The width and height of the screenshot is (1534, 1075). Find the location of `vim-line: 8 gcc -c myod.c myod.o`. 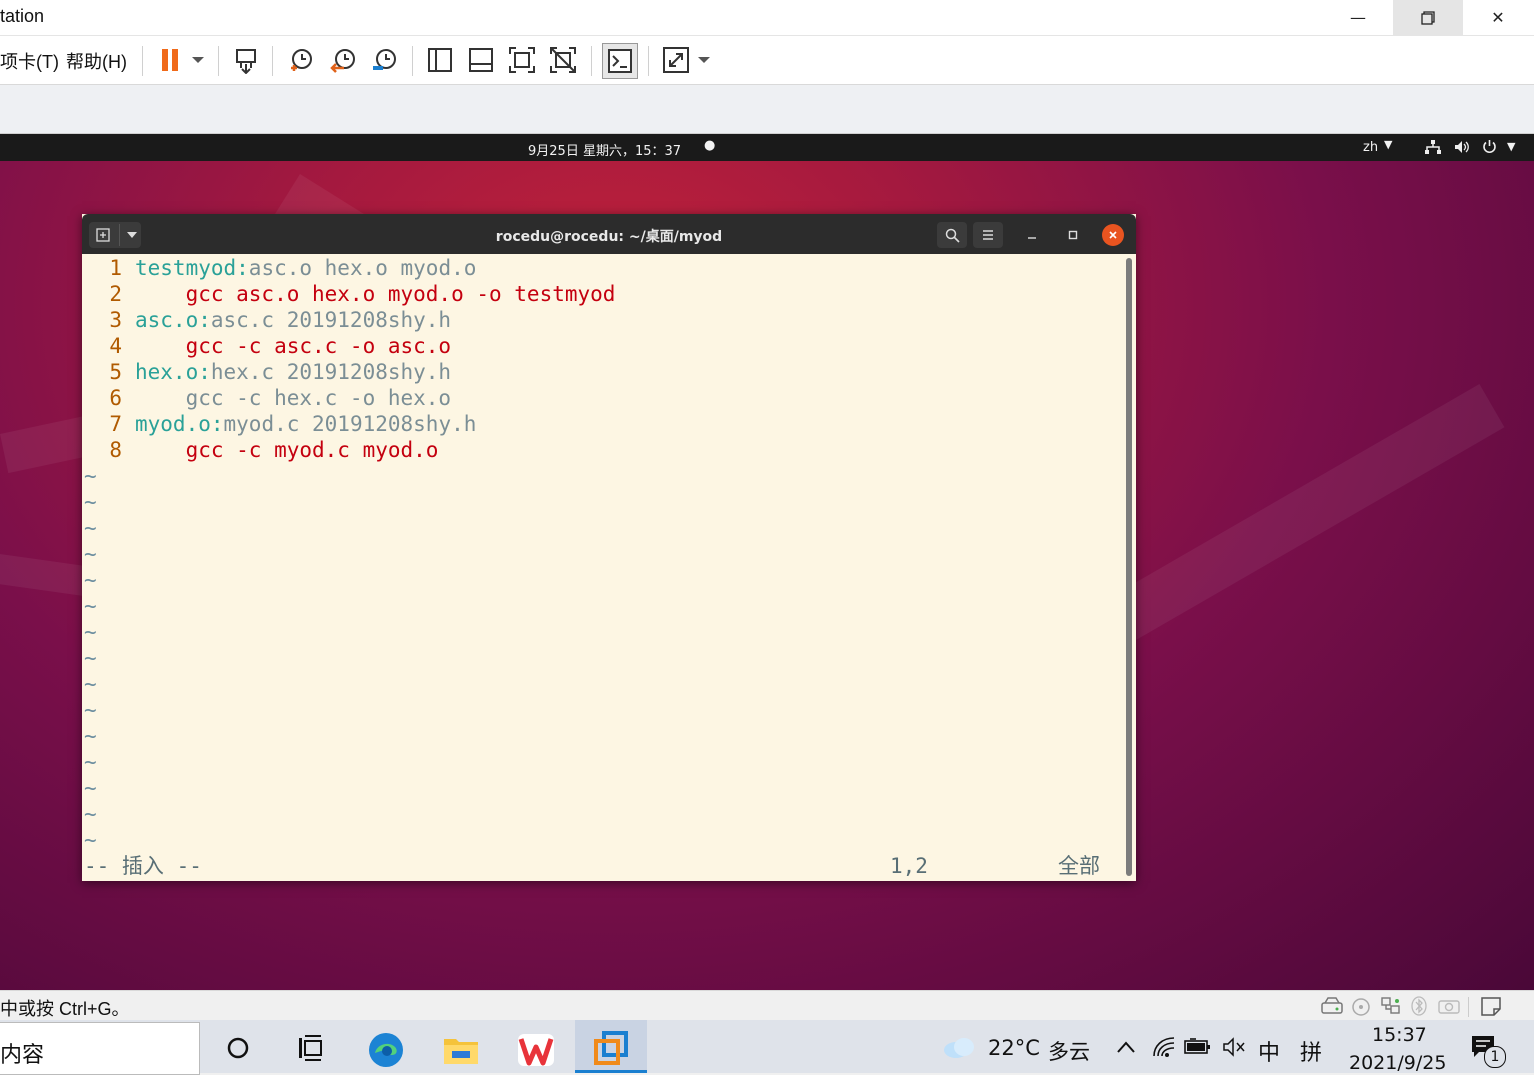

vim-line: 8 gcc -c myod.c myod.o is located at coordinates (260, 450).